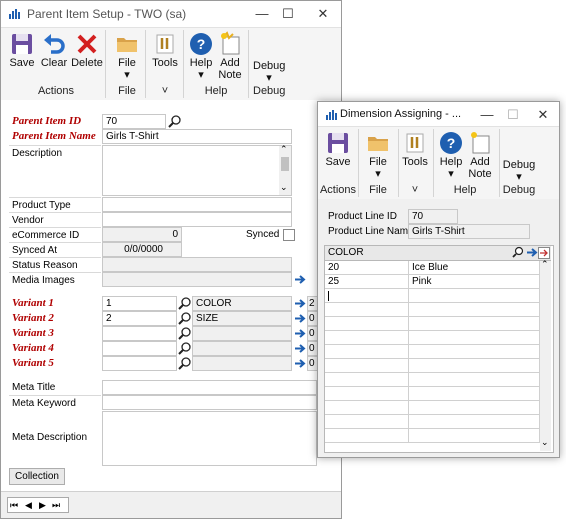 This screenshot has height=519, width=566. I want to click on previous-record-icon: ◀, so click(28, 505).